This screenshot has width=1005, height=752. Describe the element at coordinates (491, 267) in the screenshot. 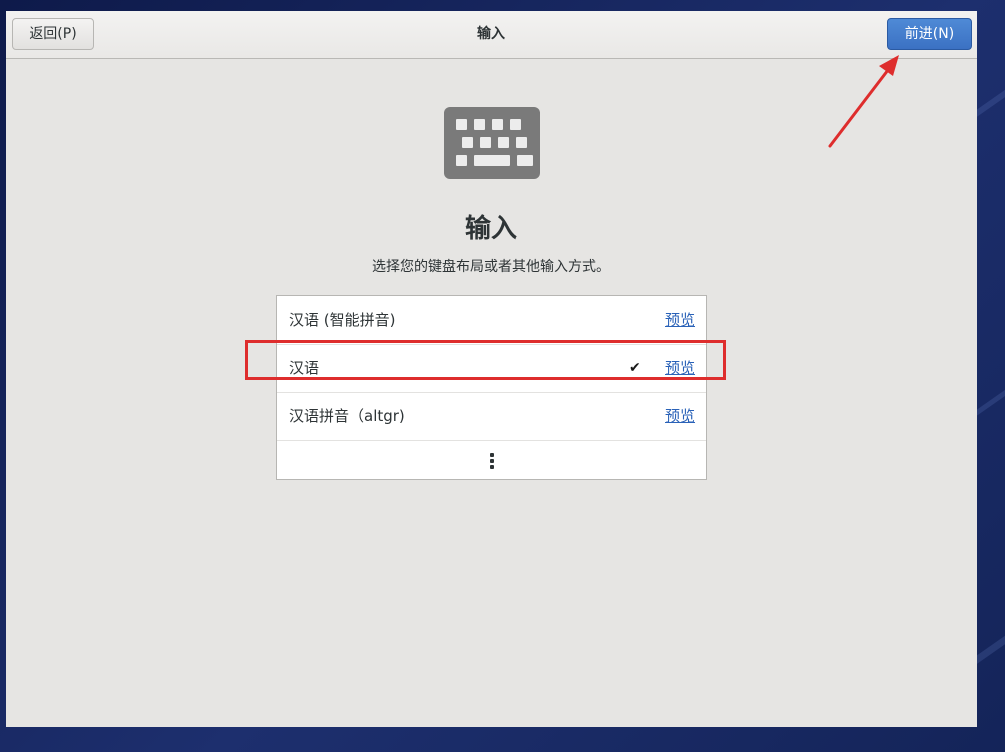

I see `page-subtitle: 选择您的键盘布局或者其他输入方式。` at that location.